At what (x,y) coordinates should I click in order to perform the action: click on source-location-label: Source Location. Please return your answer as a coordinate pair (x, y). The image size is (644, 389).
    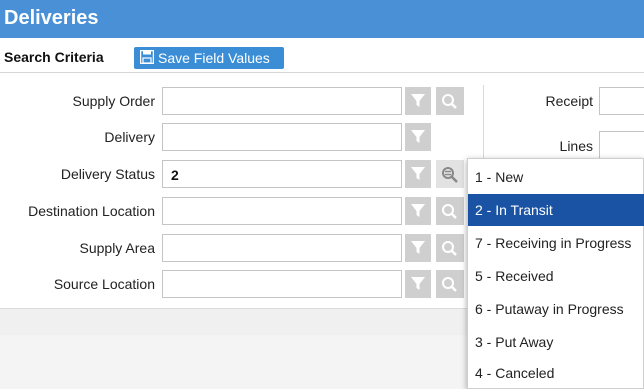
    Looking at the image, I should click on (104, 284).